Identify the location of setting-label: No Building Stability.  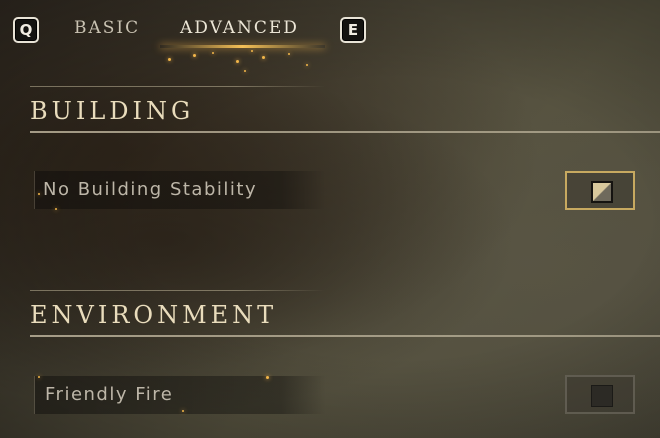
(150, 189).